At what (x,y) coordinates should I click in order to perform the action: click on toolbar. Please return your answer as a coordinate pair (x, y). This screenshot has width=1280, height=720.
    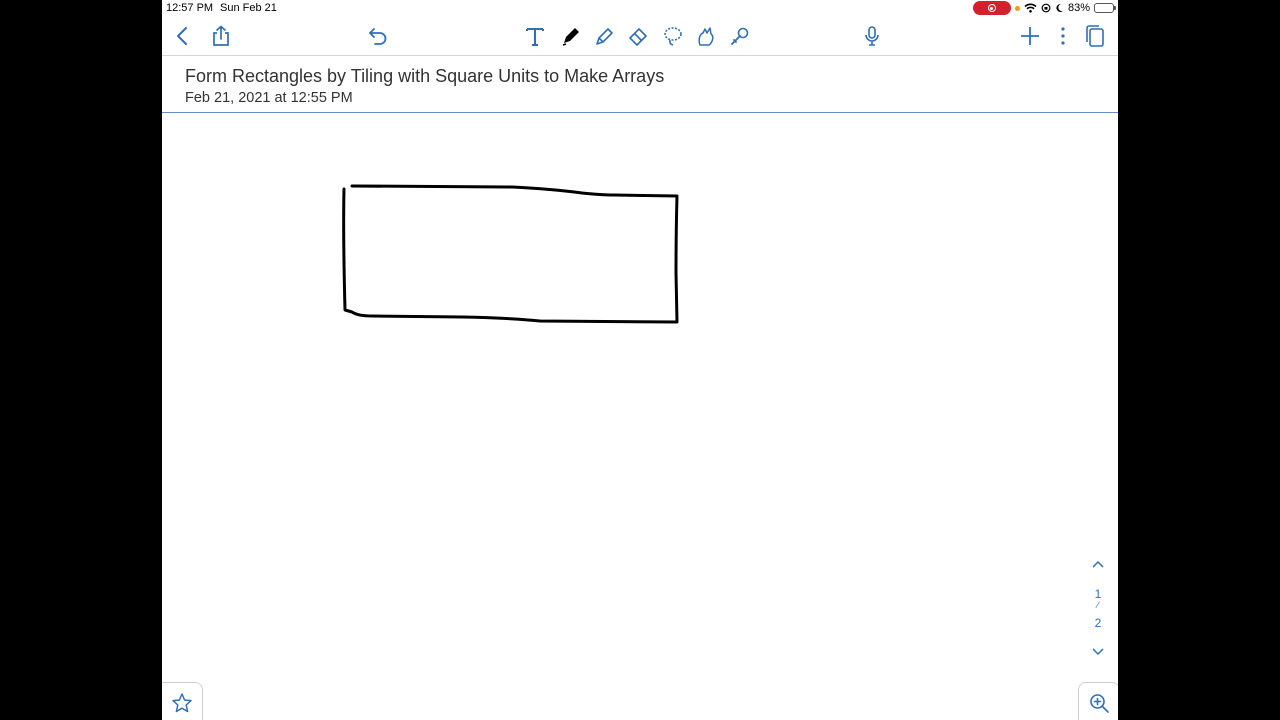
    Looking at the image, I should click on (640, 36).